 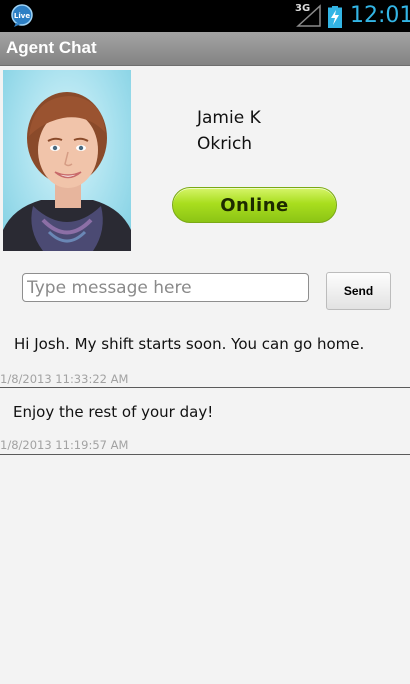 What do you see at coordinates (380, 15) in the screenshot?
I see `status-clock: 12:01` at bounding box center [380, 15].